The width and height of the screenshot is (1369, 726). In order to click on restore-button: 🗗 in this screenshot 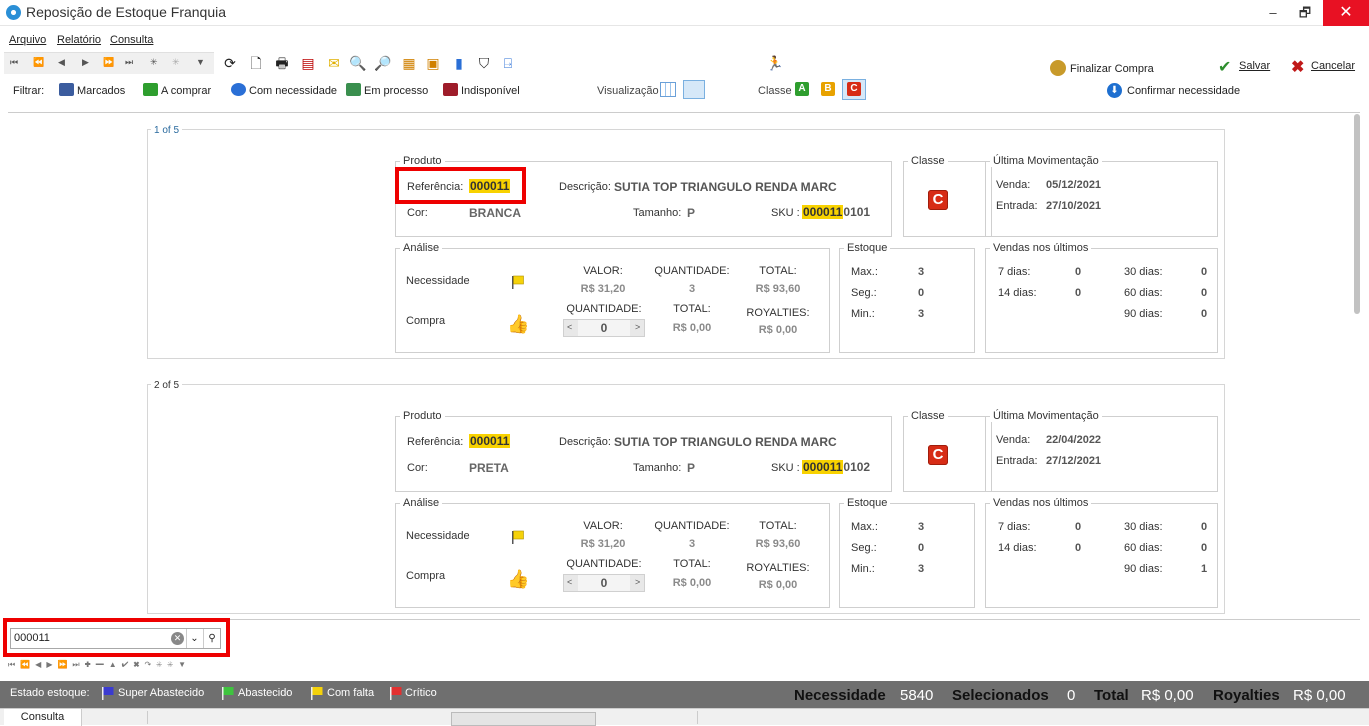, I will do `click(1305, 13)`.